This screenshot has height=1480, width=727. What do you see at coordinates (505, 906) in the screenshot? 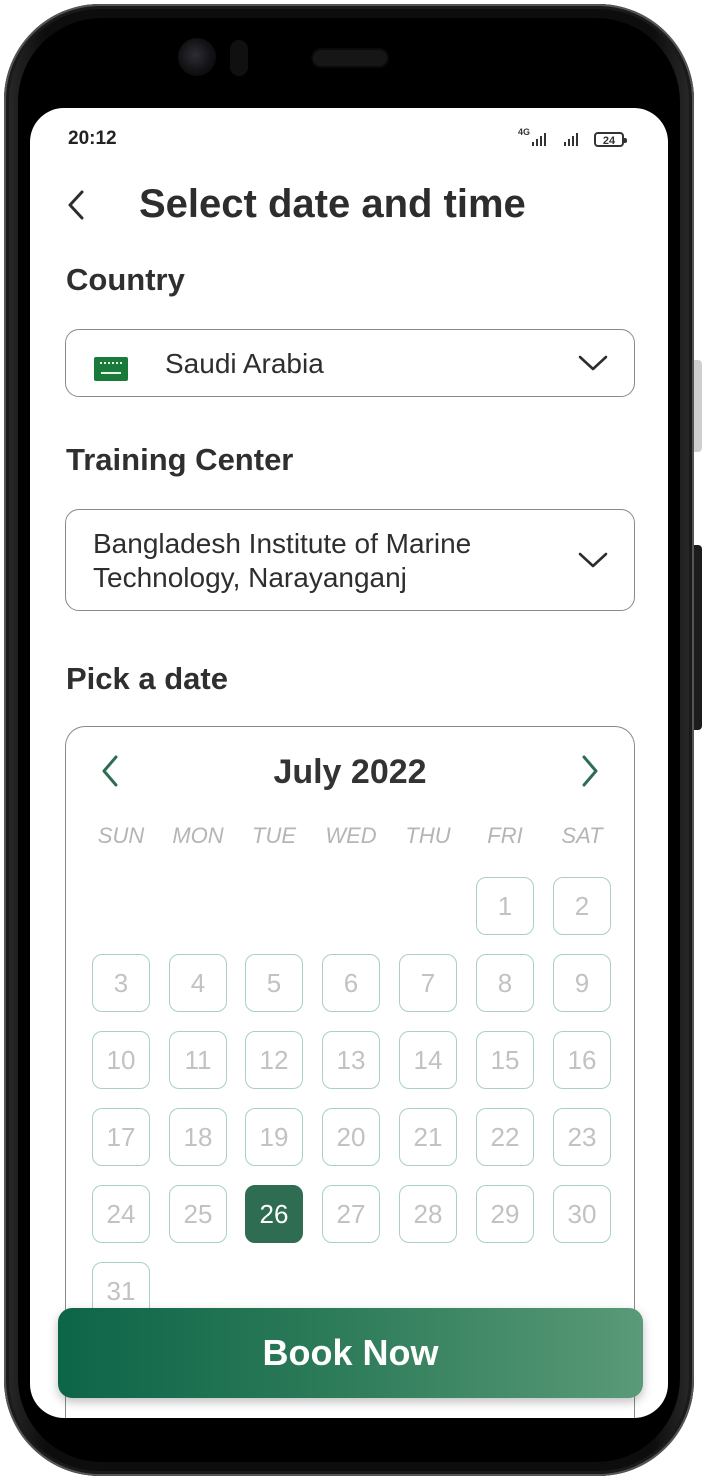
I see `calendar-day-1: 1` at bounding box center [505, 906].